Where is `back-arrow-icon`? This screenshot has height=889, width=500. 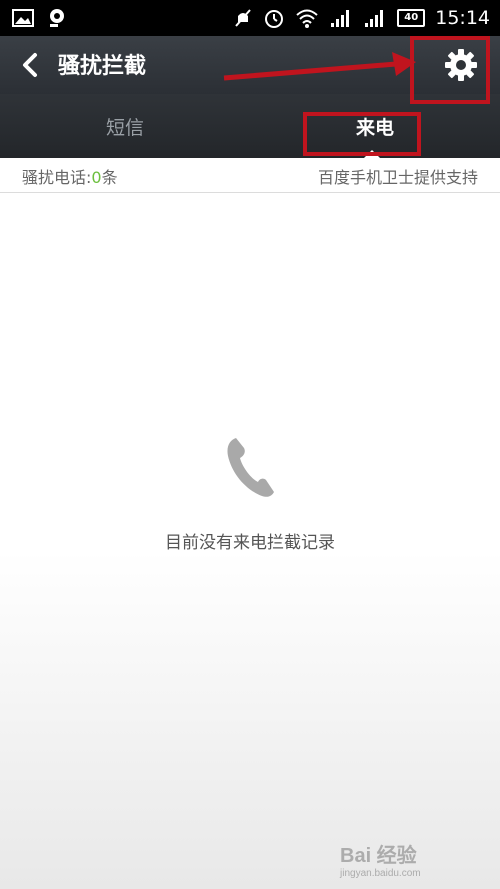 back-arrow-icon is located at coordinates (30, 65).